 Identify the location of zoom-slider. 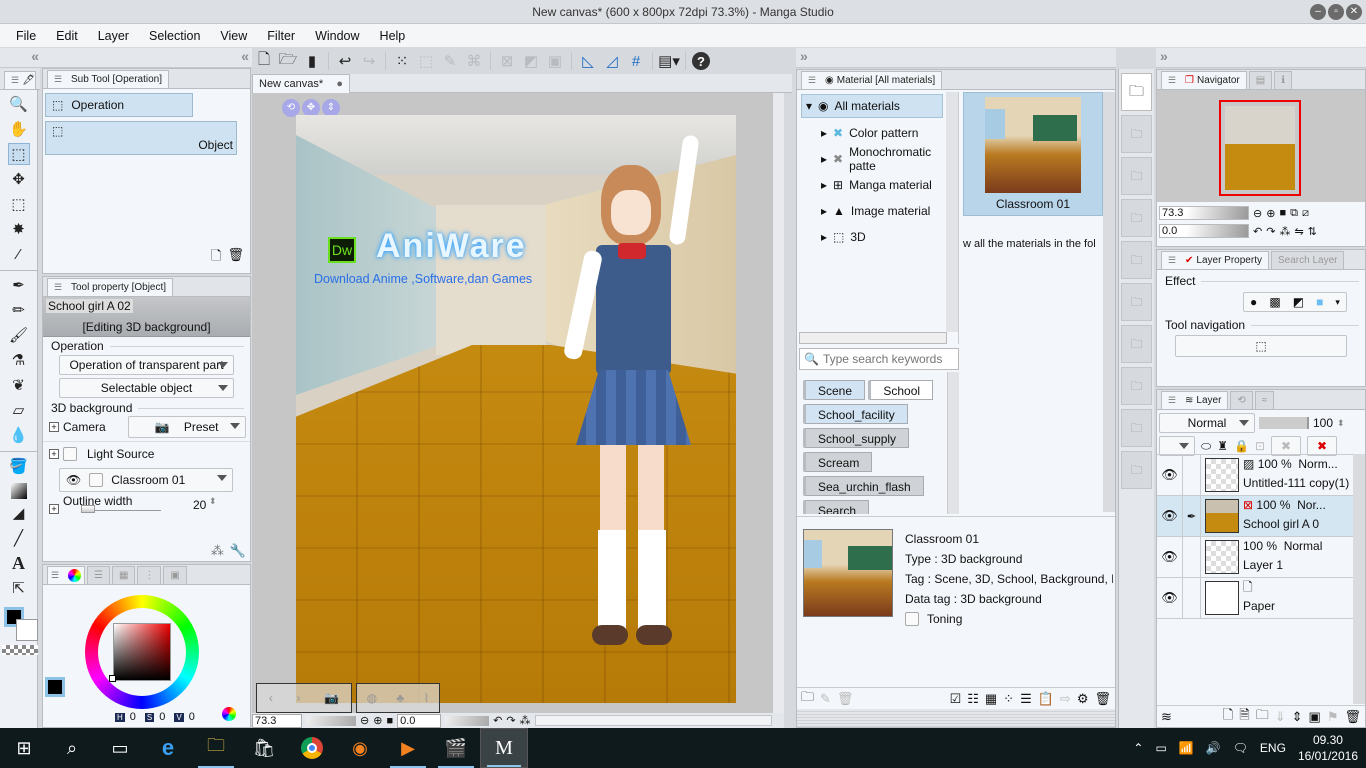
(331, 720).